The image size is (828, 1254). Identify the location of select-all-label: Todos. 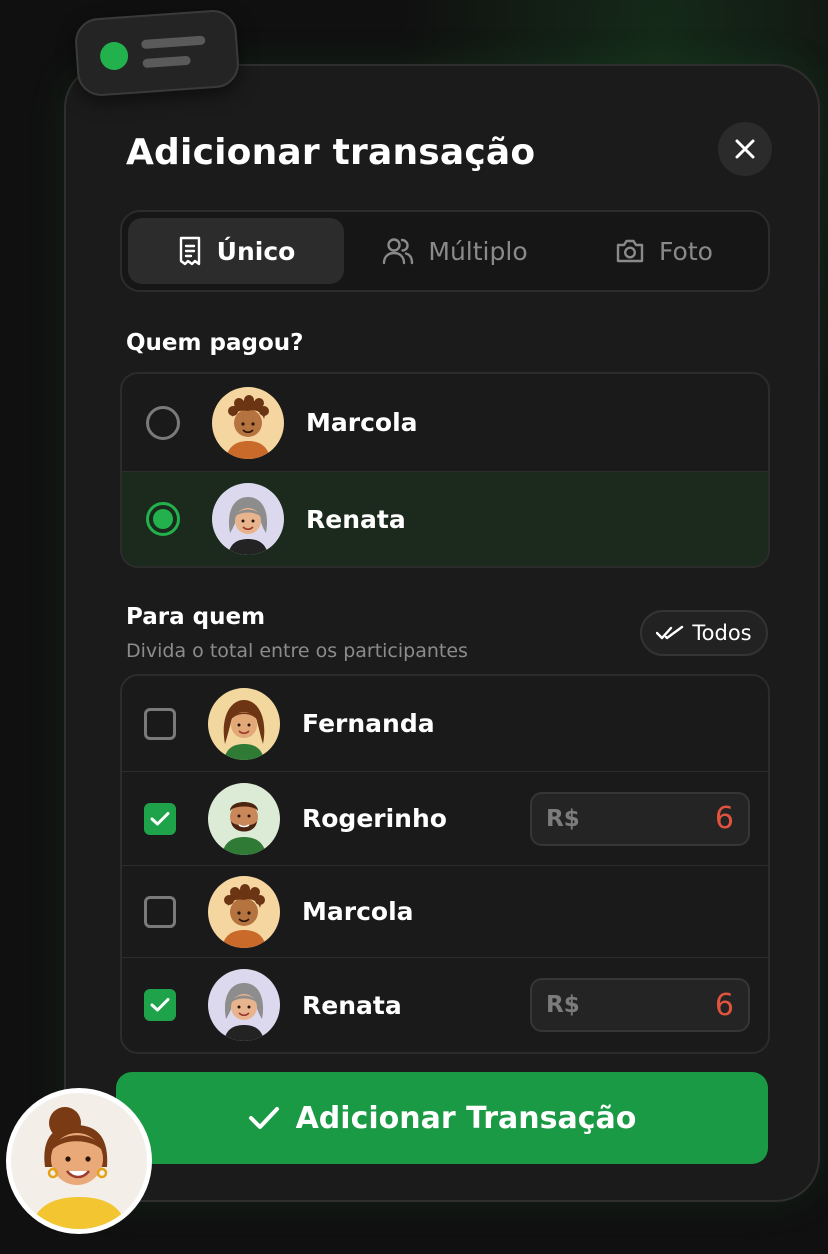
(722, 633).